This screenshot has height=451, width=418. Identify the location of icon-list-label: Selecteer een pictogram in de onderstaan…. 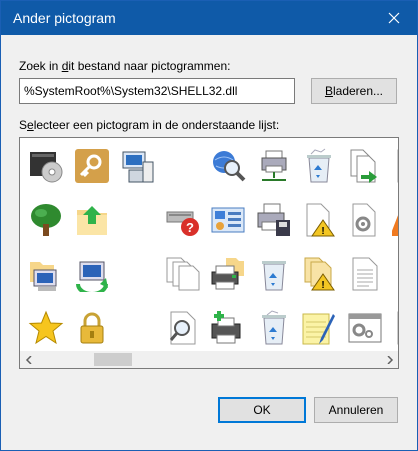
(149, 125).